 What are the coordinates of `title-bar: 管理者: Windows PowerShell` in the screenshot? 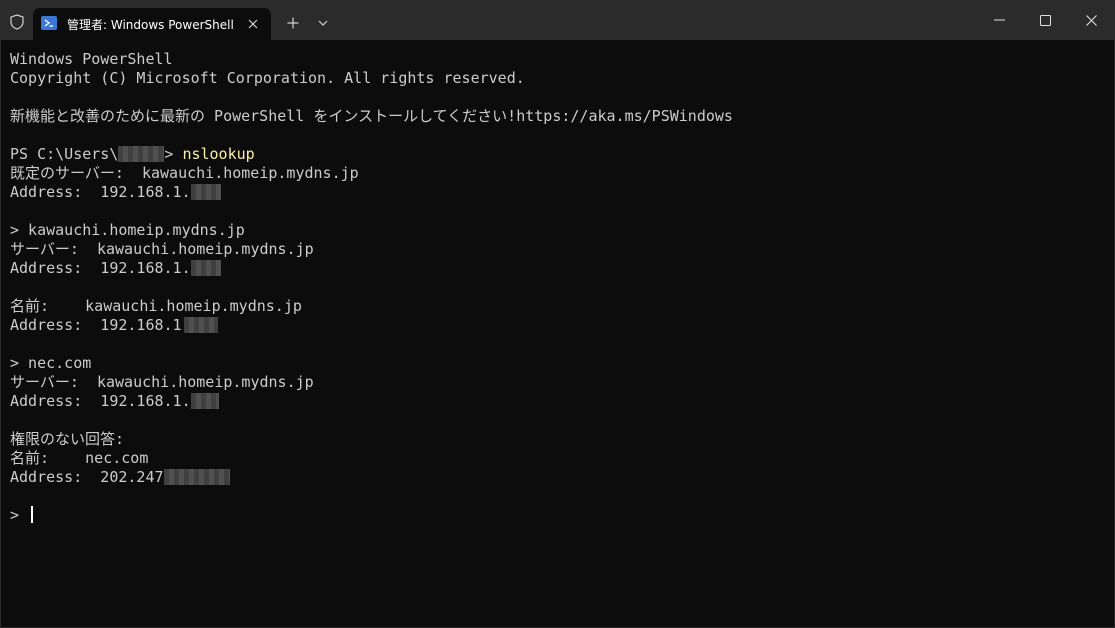 It's located at (557, 20).